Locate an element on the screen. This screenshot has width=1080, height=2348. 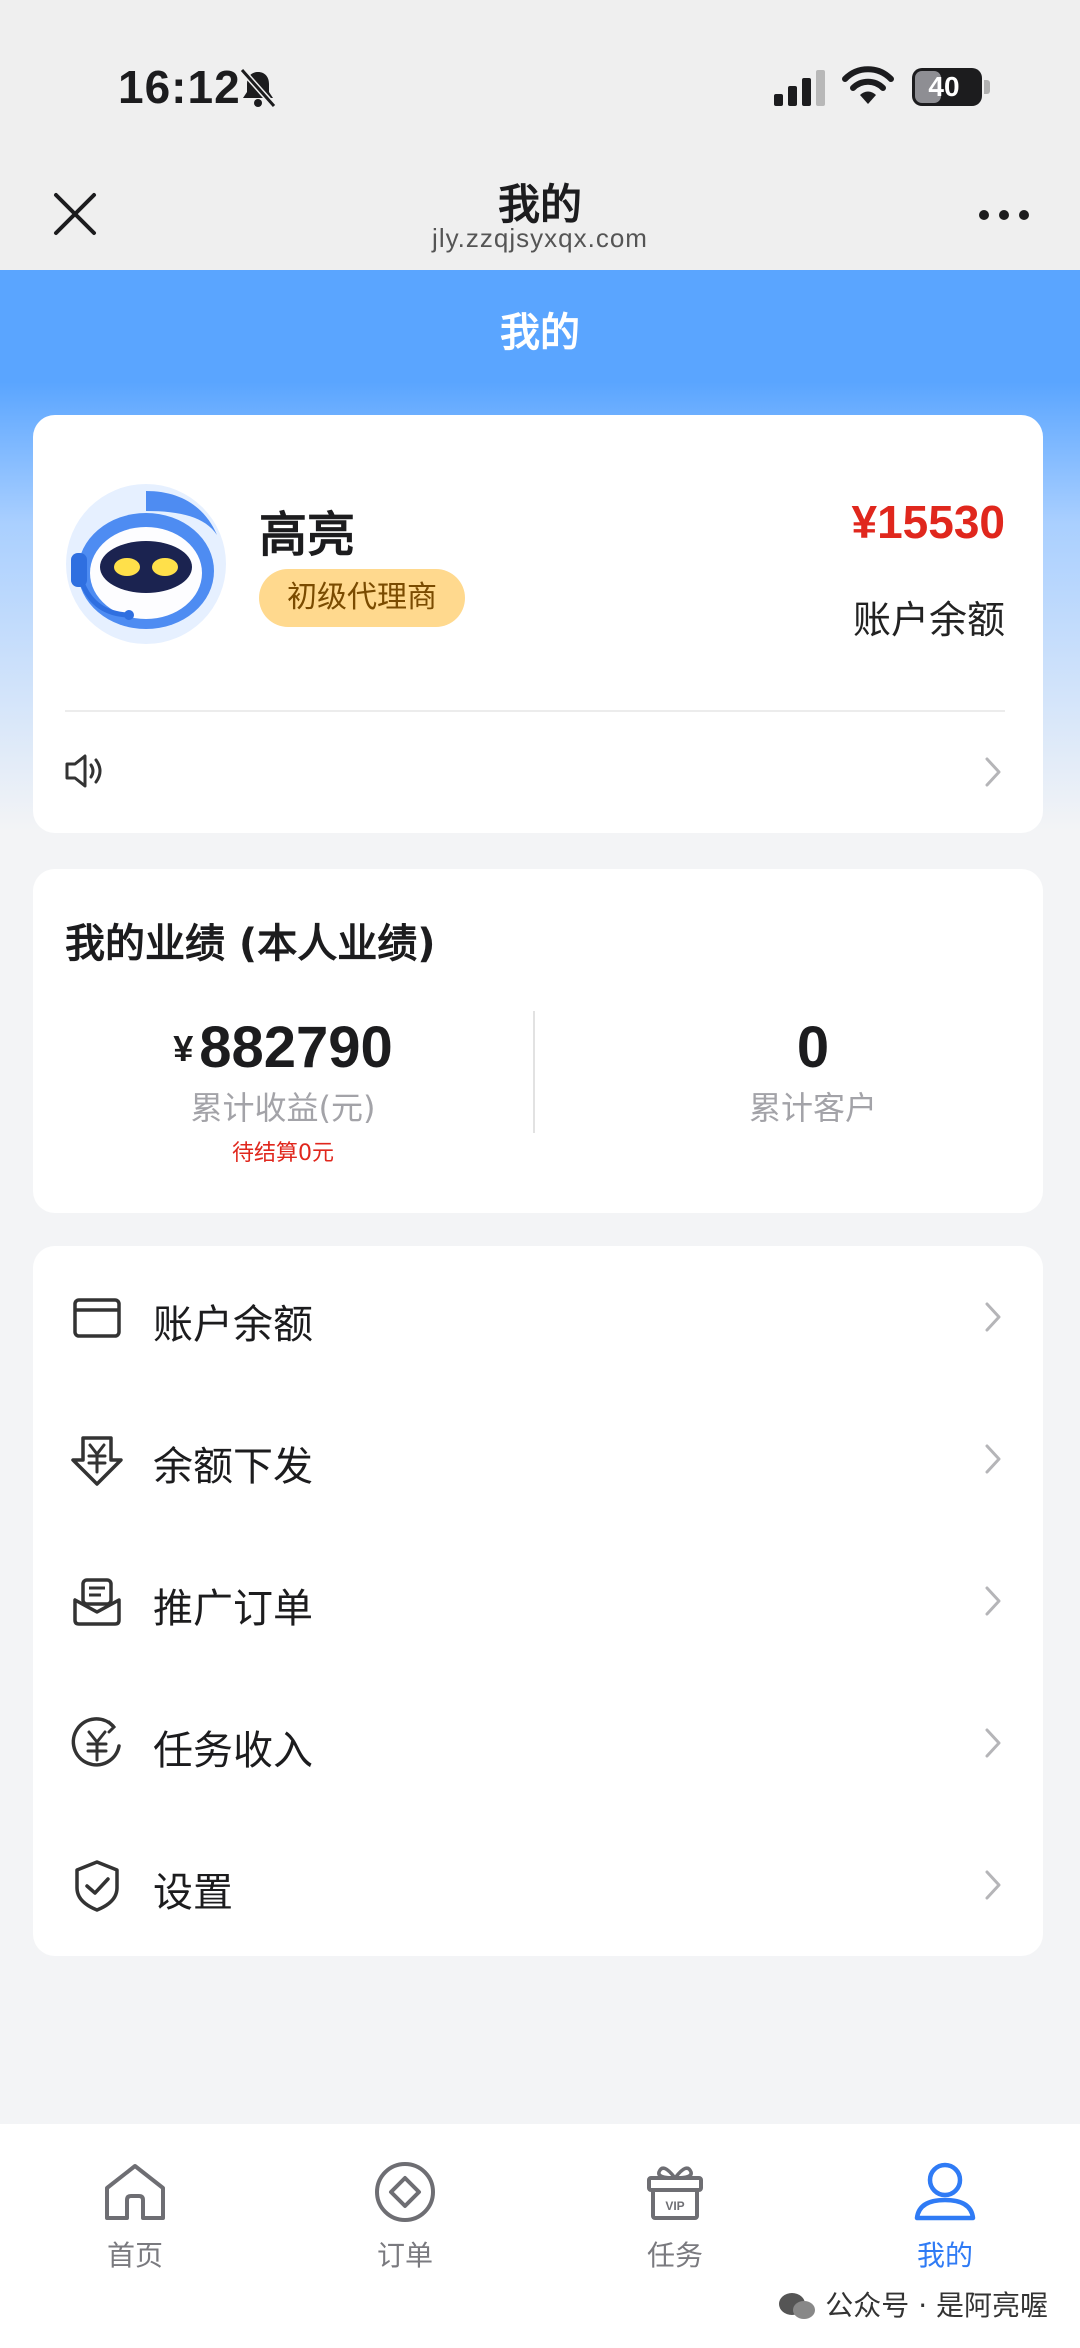
menu-item-promo-orders: 推广订单 is located at coordinates (538, 1601).